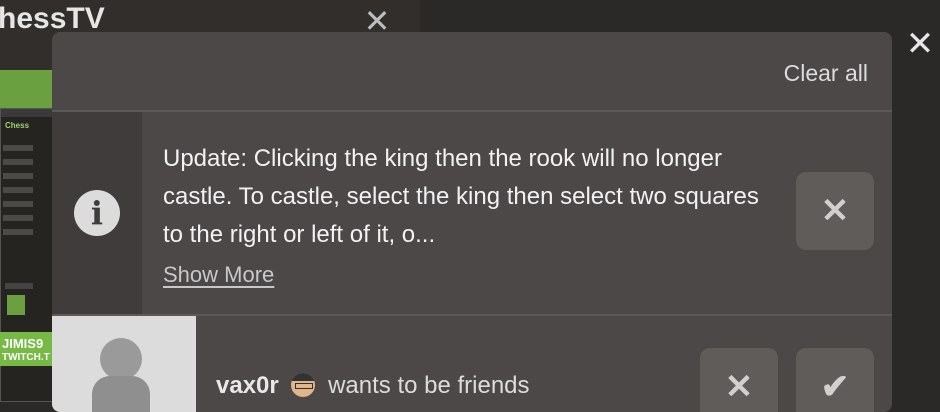 The width and height of the screenshot is (940, 412). What do you see at coordinates (121, 359) in the screenshot?
I see `pawn-icon` at bounding box center [121, 359].